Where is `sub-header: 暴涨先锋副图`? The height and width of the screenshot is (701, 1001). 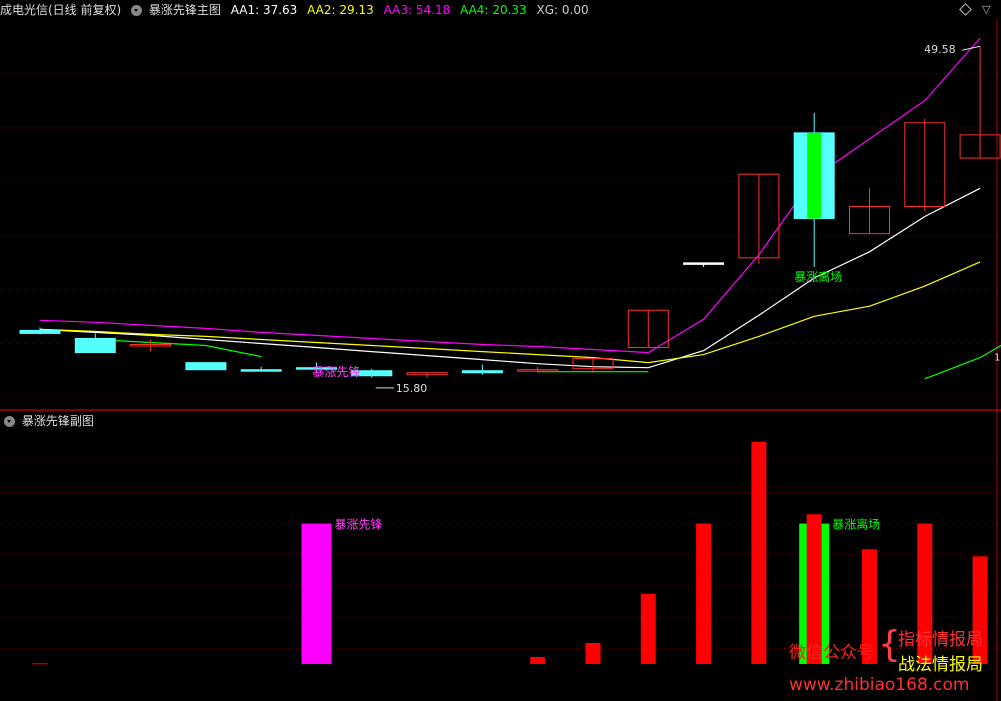 sub-header: 暴涨先锋副图 is located at coordinates (50, 421).